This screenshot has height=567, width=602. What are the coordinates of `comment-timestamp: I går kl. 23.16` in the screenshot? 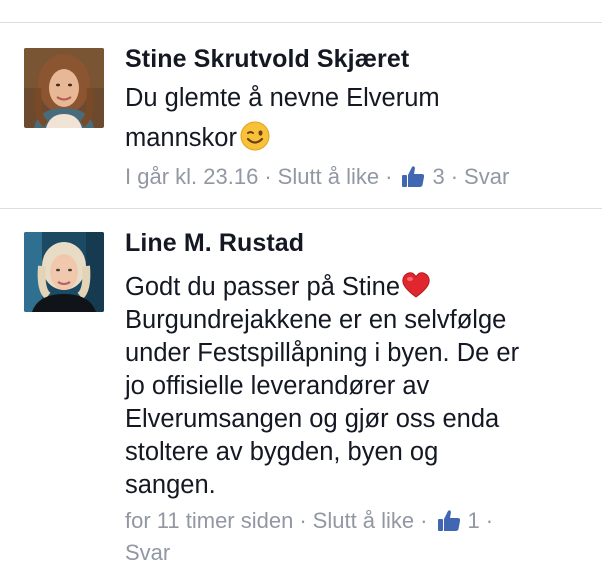 It's located at (191, 177).